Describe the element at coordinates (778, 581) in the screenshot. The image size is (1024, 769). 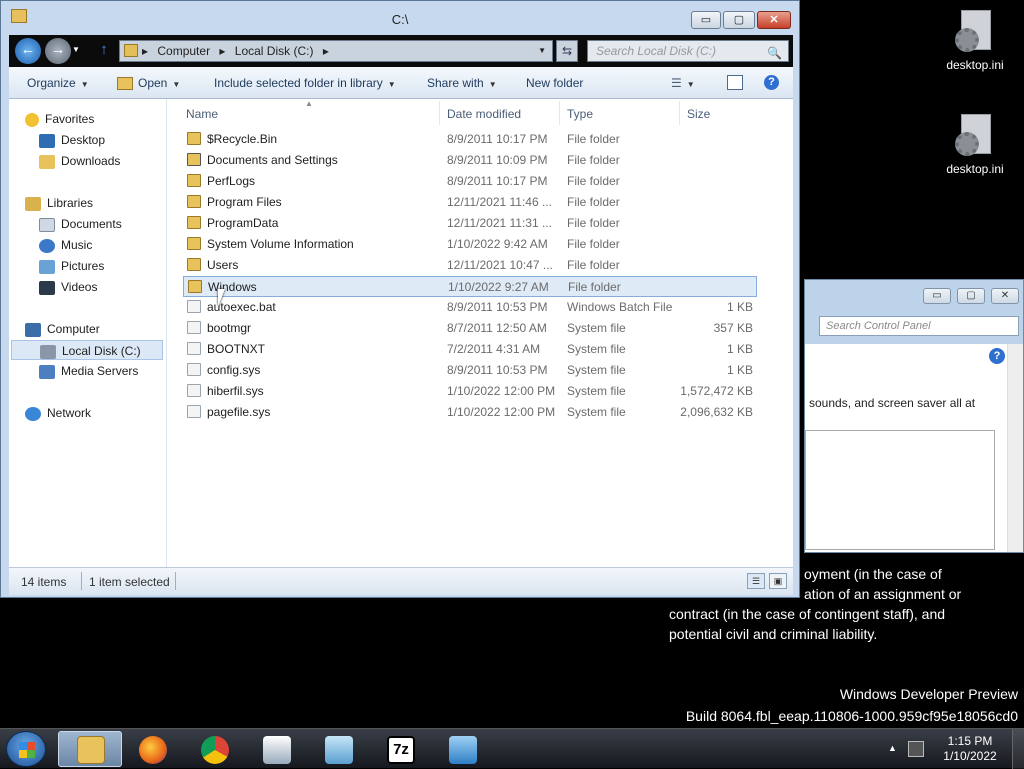
I see `large-icons-view-icon: ▣` at that location.